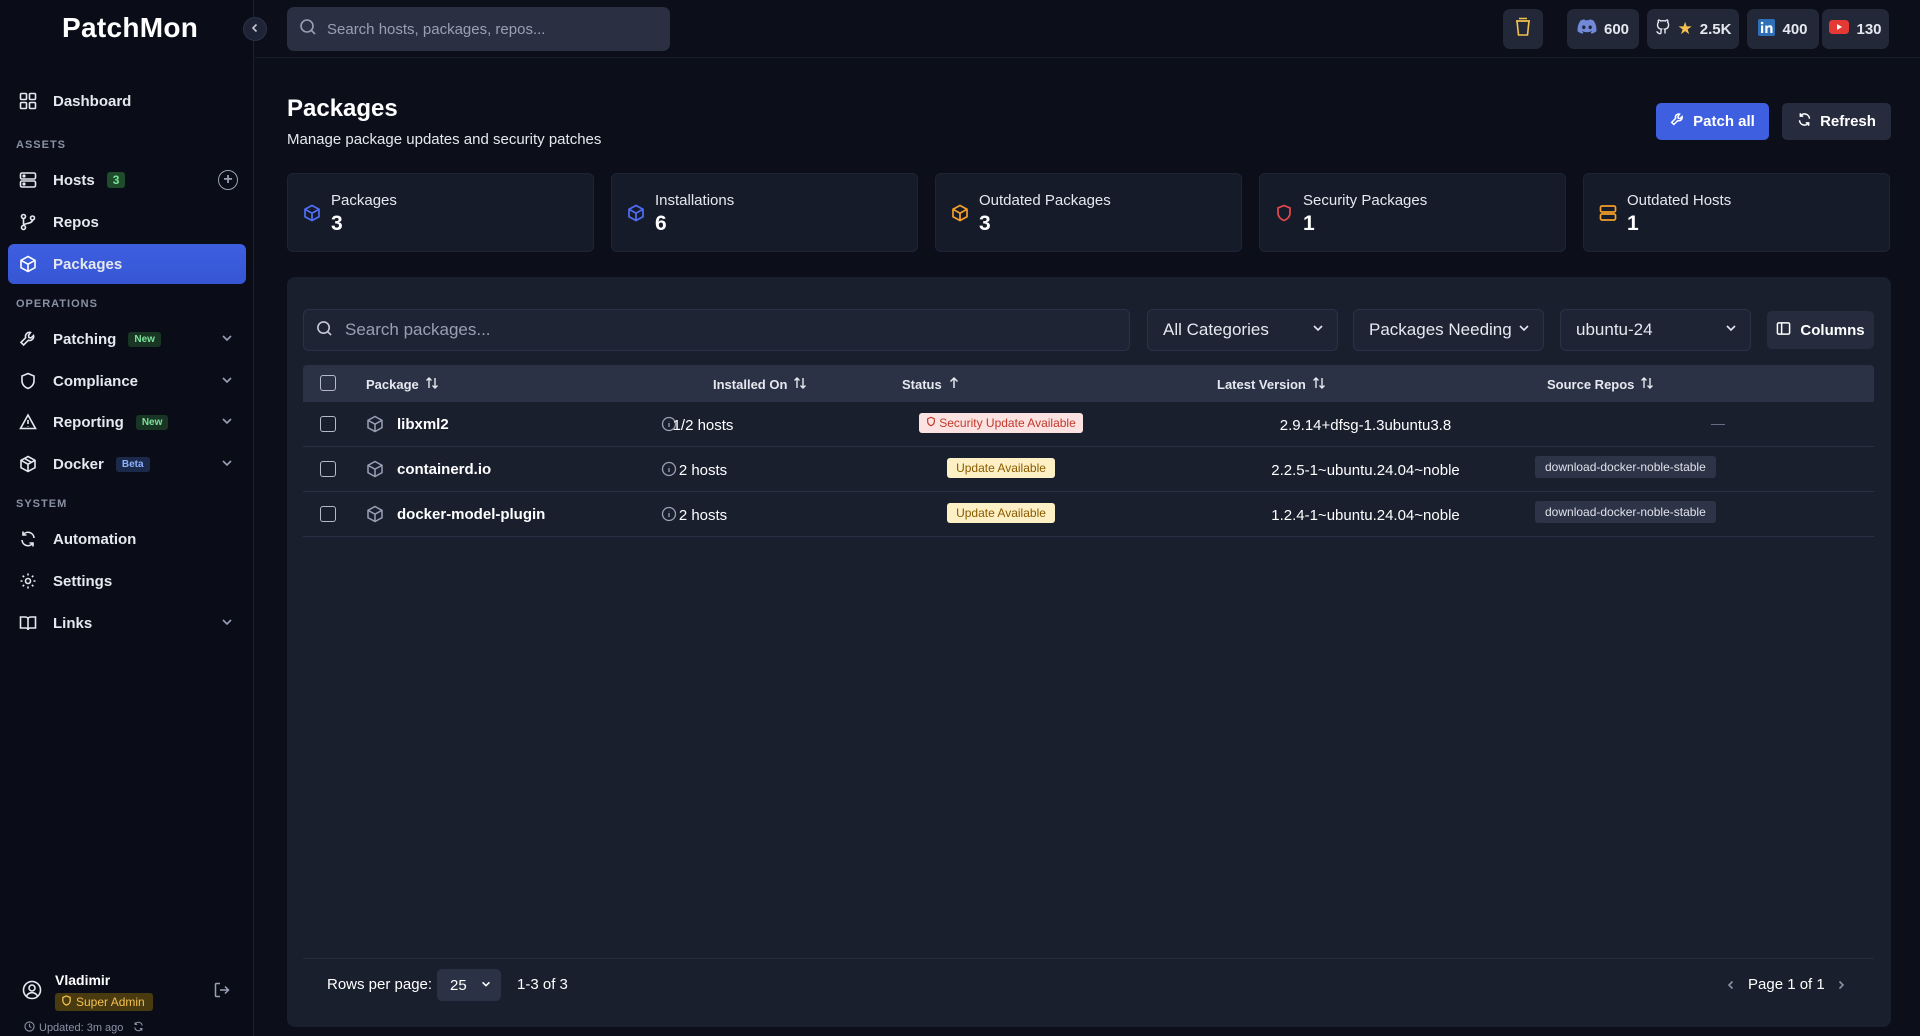 This screenshot has height=1036, width=1920. What do you see at coordinates (28, 180) in the screenshot?
I see `server-icon` at bounding box center [28, 180].